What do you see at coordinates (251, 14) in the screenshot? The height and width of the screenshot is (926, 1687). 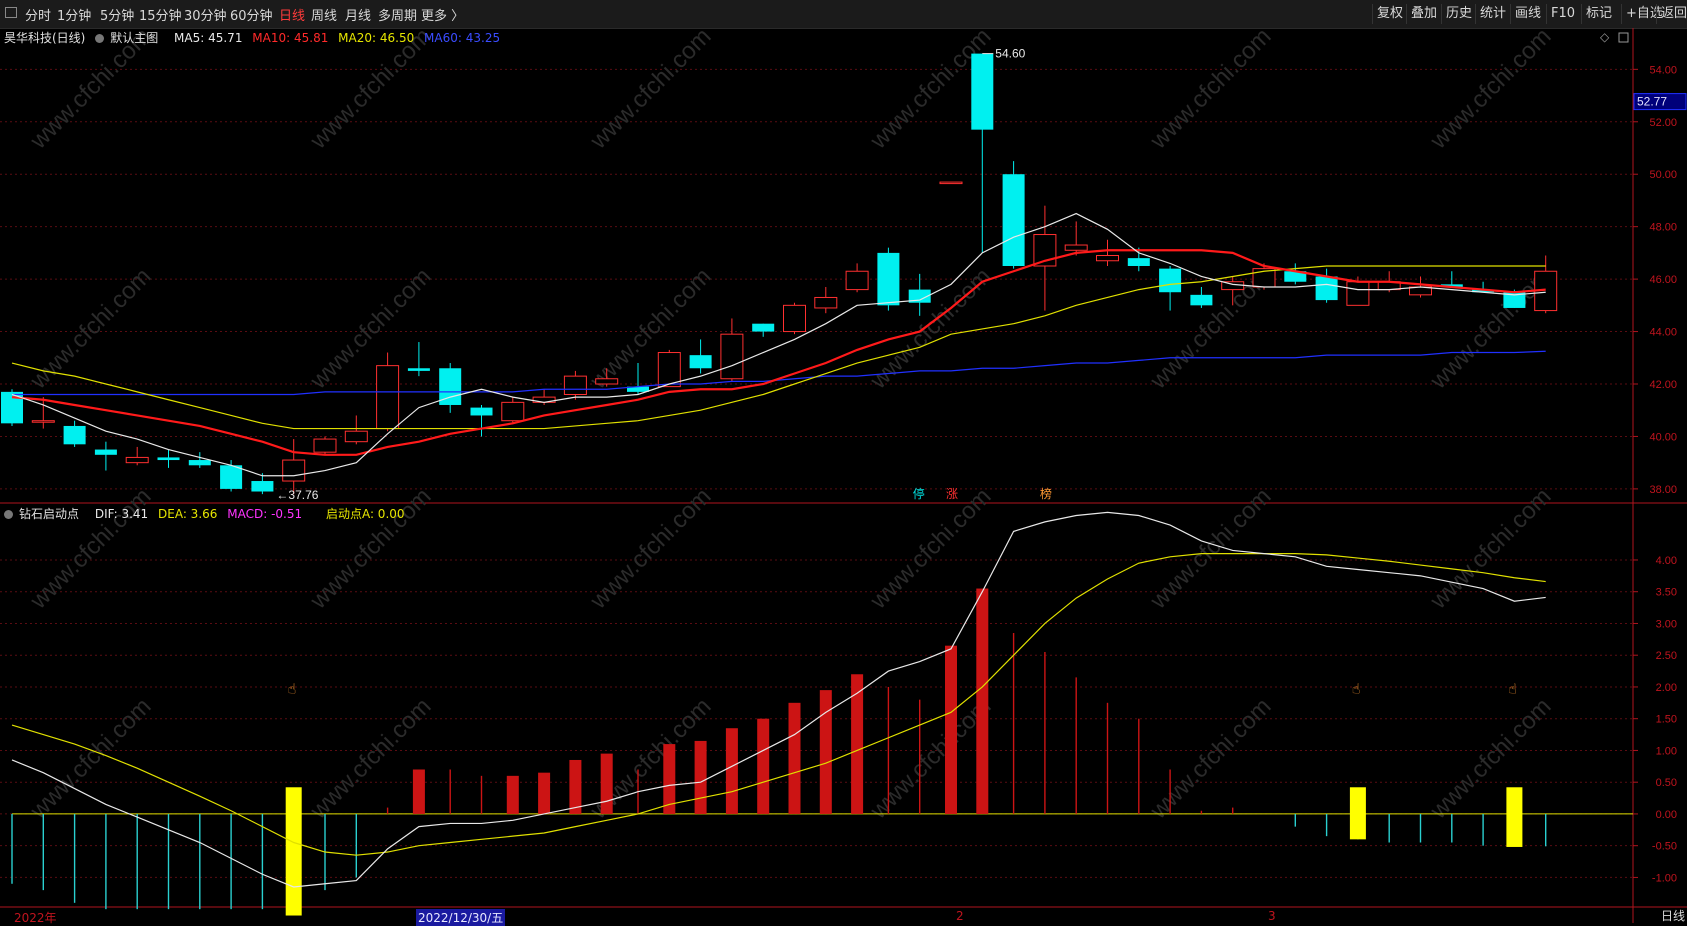 I see `toolbar-item-5: 60分钟` at bounding box center [251, 14].